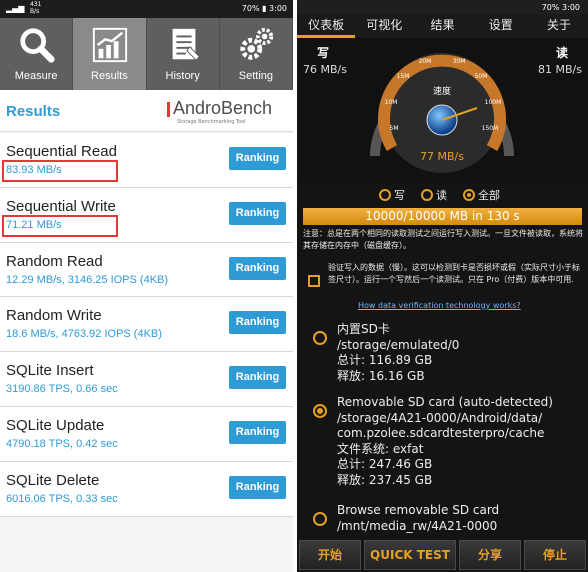 The height and width of the screenshot is (572, 588). What do you see at coordinates (62, 389) in the screenshot?
I see `result-value: 3190.86 TPS, 0.66 sec` at bounding box center [62, 389].